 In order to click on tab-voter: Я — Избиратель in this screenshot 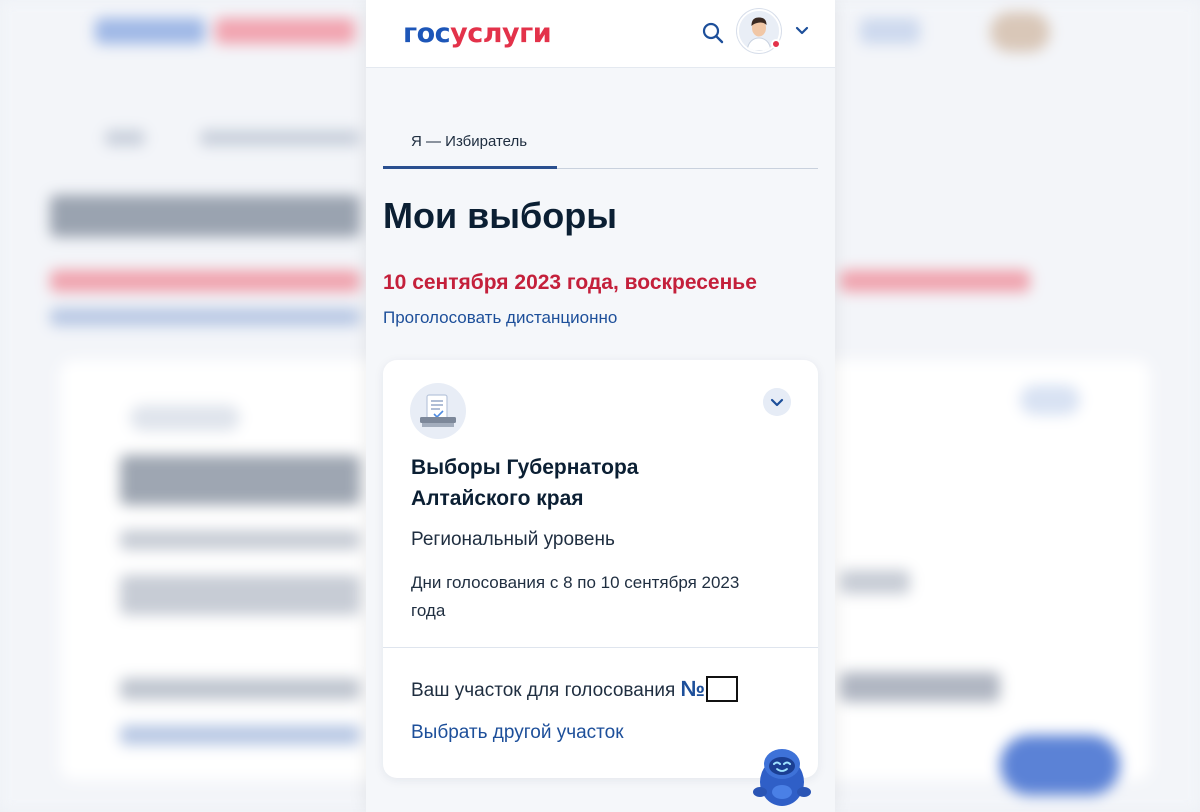, I will do `click(470, 144)`.